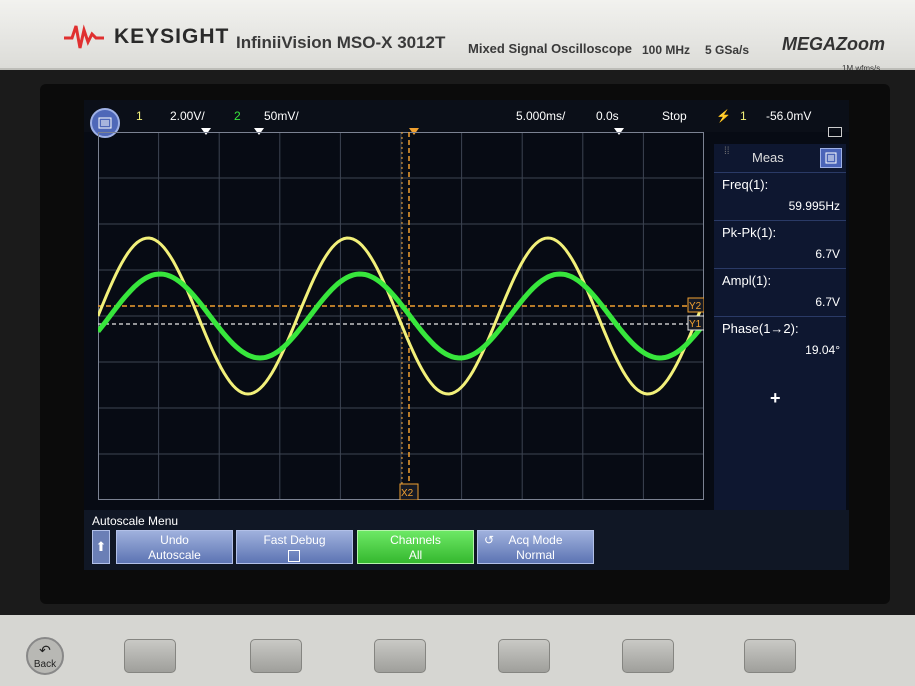 The width and height of the screenshot is (915, 686). What do you see at coordinates (187, 116) in the screenshot?
I see `ch1-scale: 2.00V/` at bounding box center [187, 116].